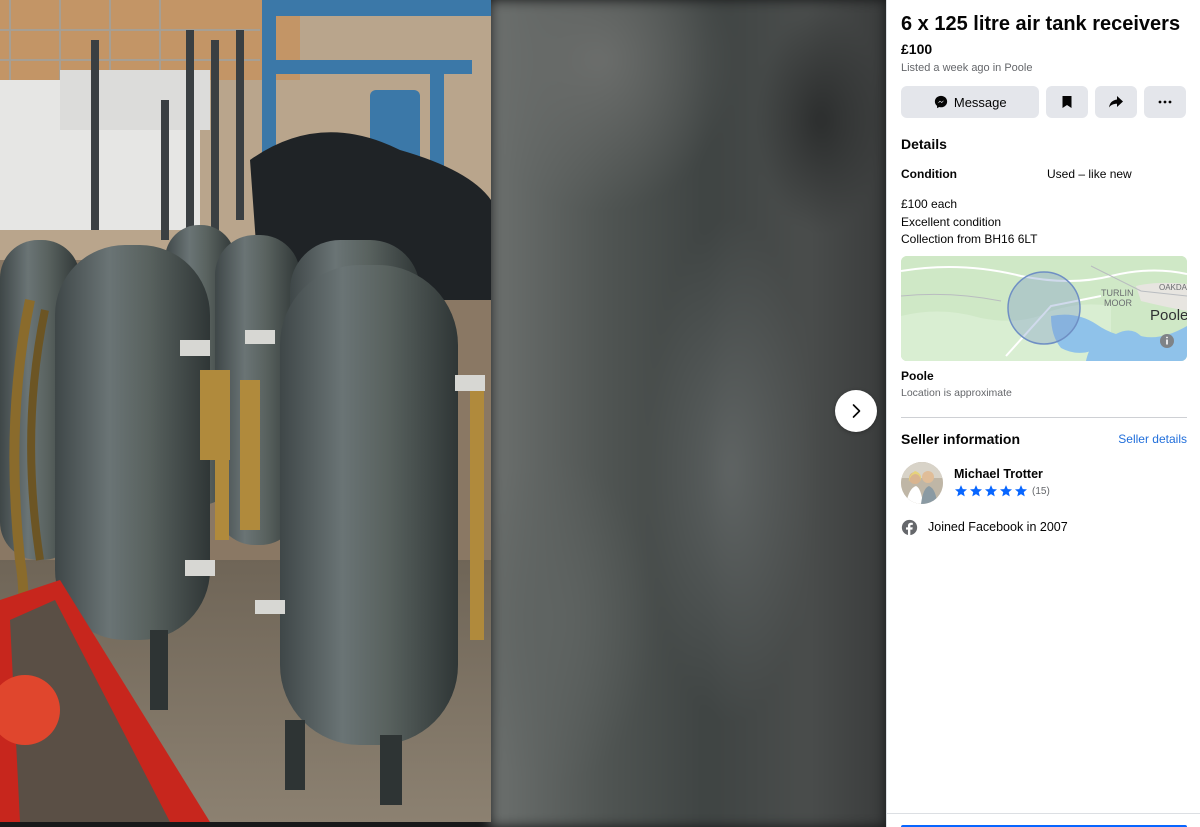  Describe the element at coordinates (1041, 491) in the screenshot. I see `rating-count: (15)` at that location.